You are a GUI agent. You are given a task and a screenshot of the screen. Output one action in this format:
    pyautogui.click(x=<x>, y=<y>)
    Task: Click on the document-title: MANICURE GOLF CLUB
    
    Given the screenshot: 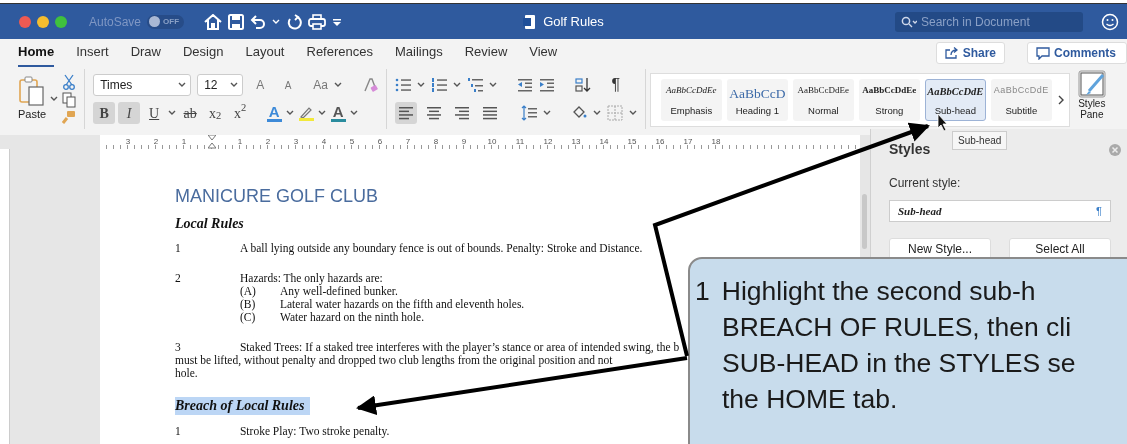 What is the action you would take?
    pyautogui.click(x=276, y=196)
    